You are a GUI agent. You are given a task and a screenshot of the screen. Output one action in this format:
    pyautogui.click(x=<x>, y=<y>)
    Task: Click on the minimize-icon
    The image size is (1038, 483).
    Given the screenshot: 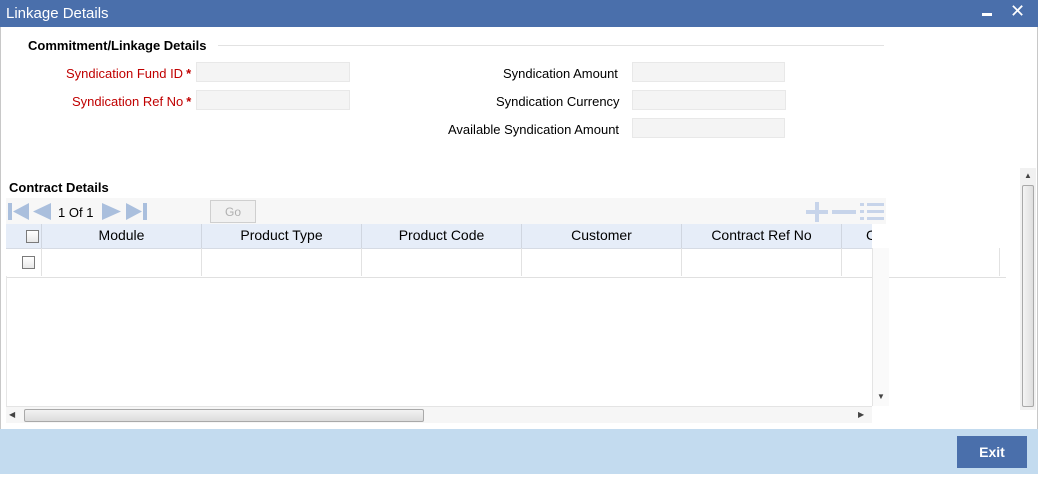 What is the action you would take?
    pyautogui.click(x=987, y=14)
    